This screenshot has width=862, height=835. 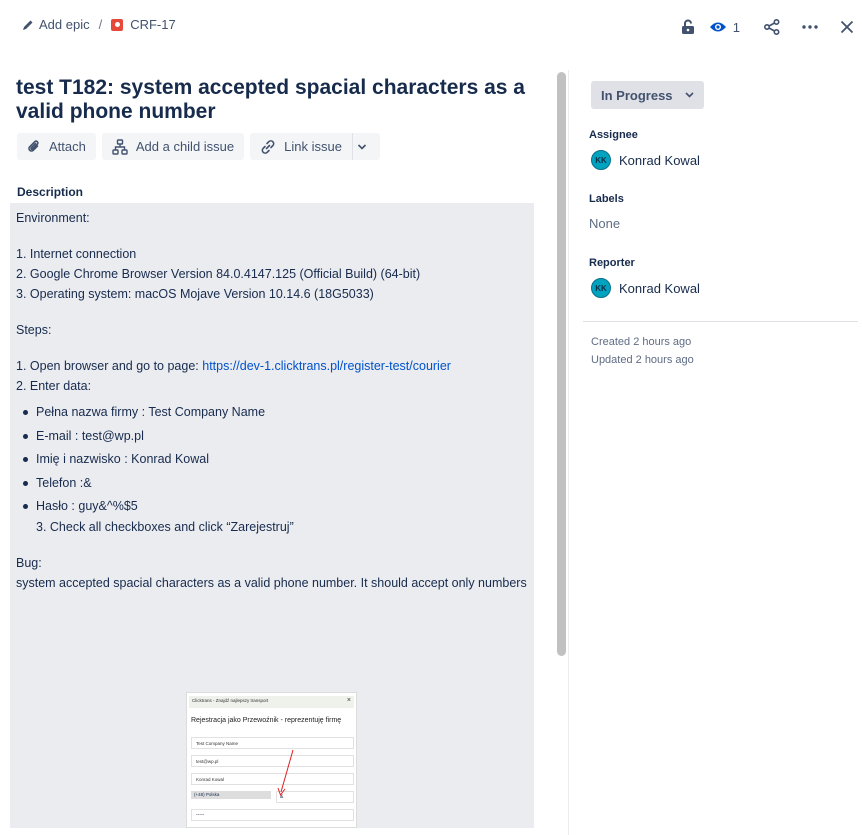 I want to click on header-actions: 1, so click(x=760, y=27).